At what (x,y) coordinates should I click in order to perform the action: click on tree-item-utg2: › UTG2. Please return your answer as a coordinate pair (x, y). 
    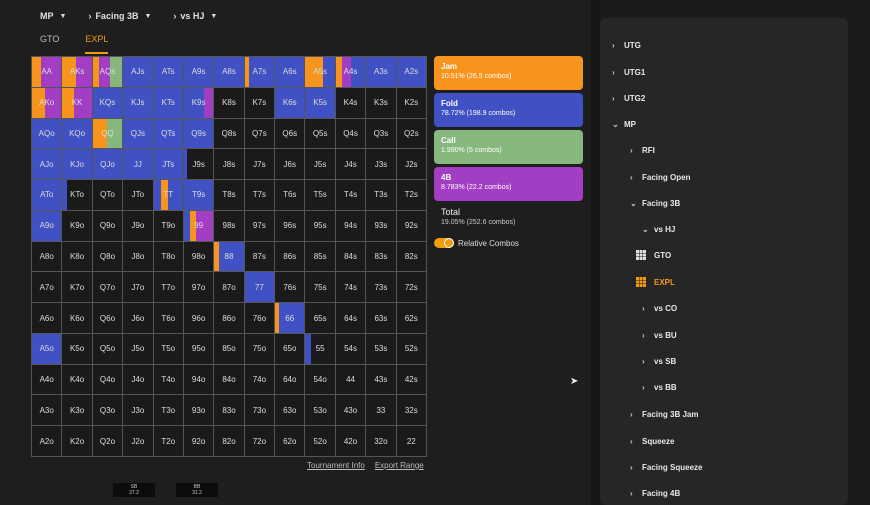
    Looking at the image, I should click on (628, 98).